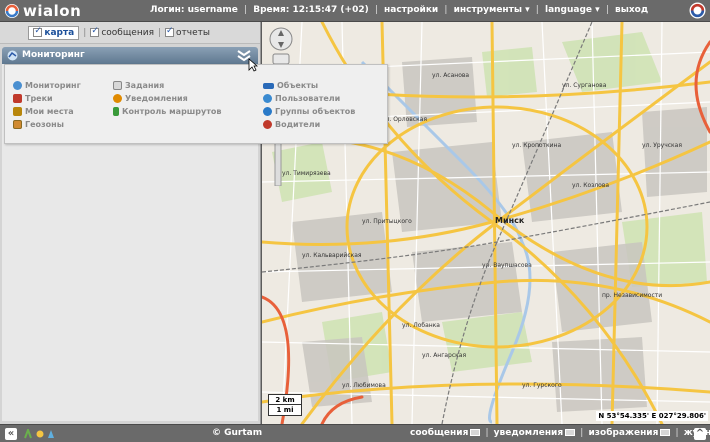 Image resolution: width=710 pixels, height=442 pixels. I want to click on images-link: изображения, so click(623, 433).